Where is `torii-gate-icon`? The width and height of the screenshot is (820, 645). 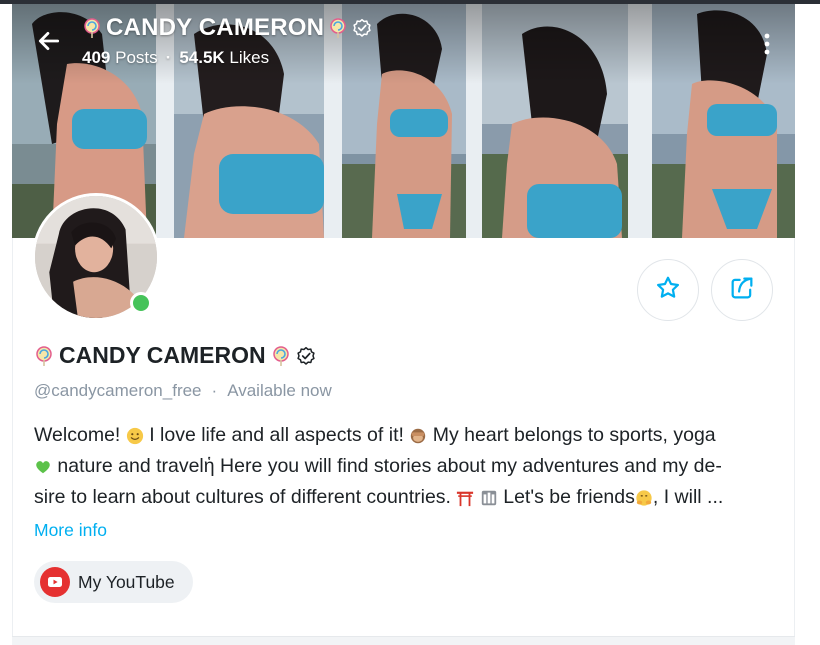
torii-gate-icon is located at coordinates (465, 498).